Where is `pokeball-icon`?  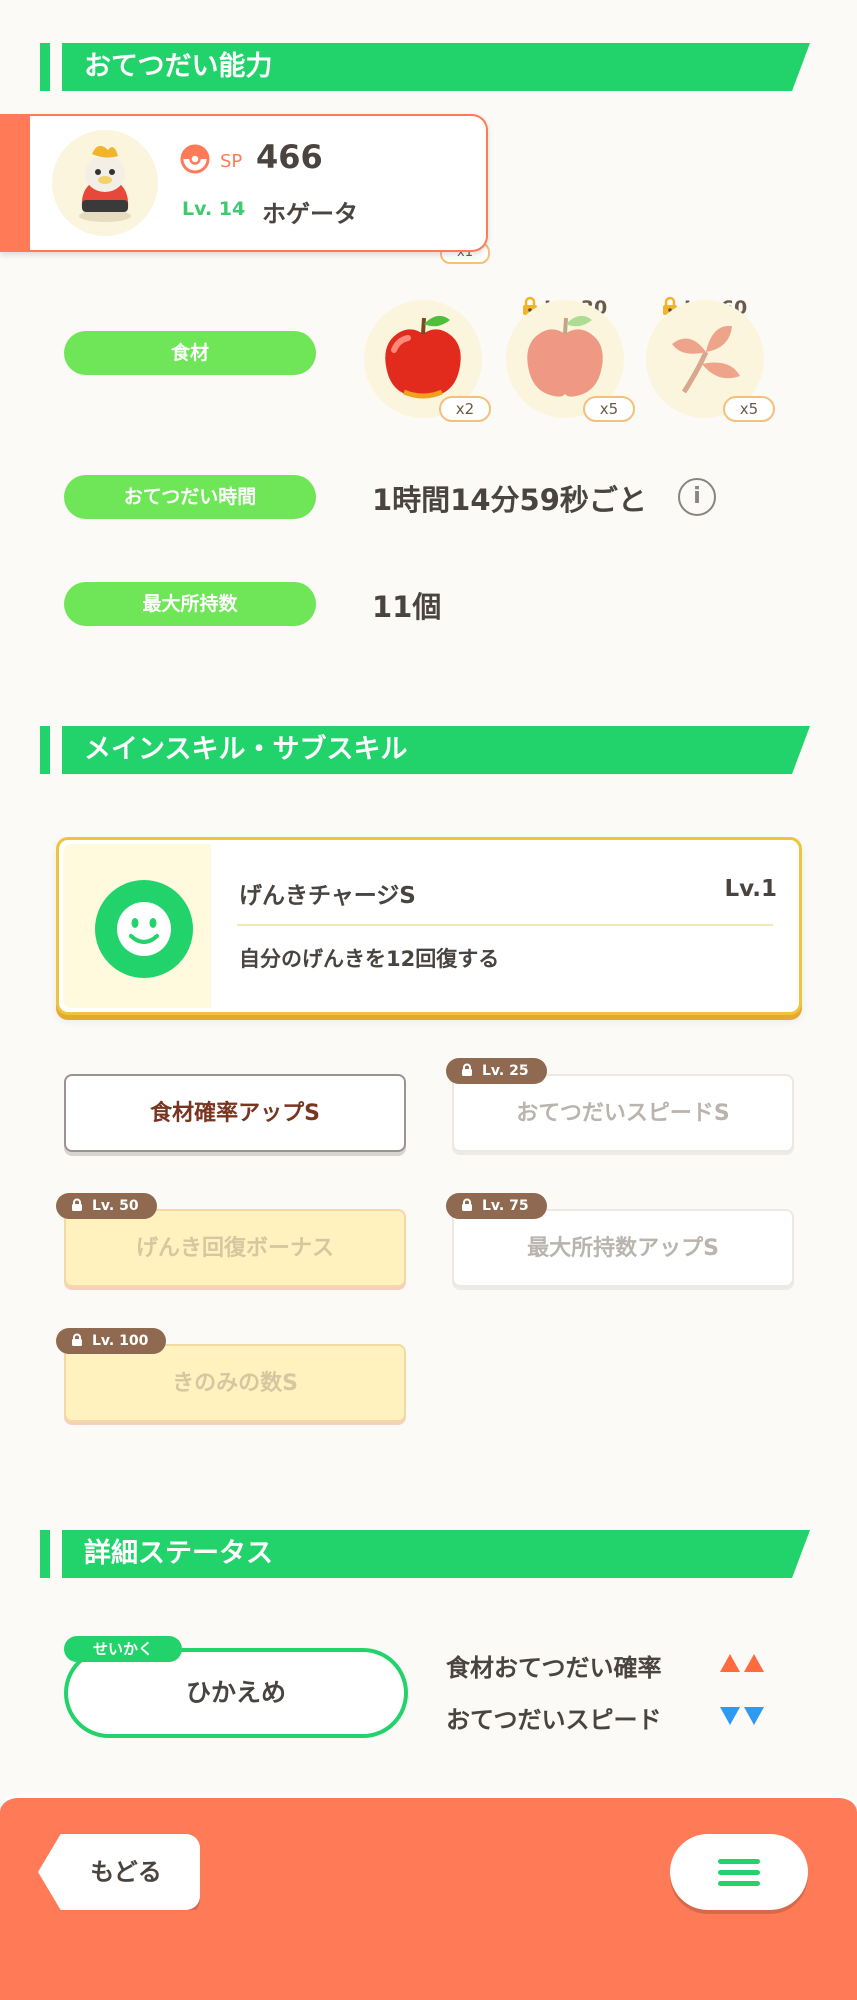 pokeball-icon is located at coordinates (195, 159).